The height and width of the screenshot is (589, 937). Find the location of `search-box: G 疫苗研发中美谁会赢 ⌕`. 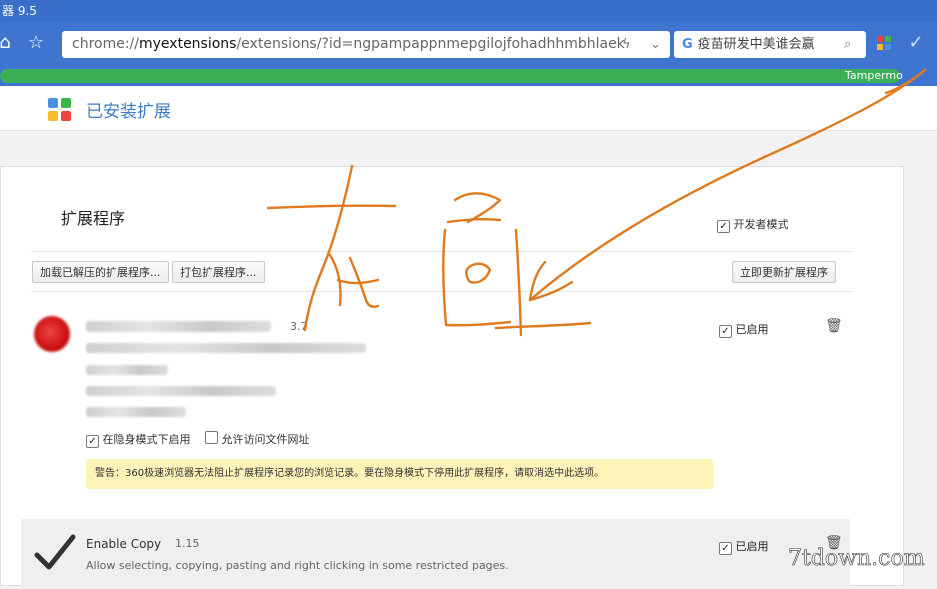

search-box: G 疫苗研发中美谁会赢 ⌕ is located at coordinates (770, 44).